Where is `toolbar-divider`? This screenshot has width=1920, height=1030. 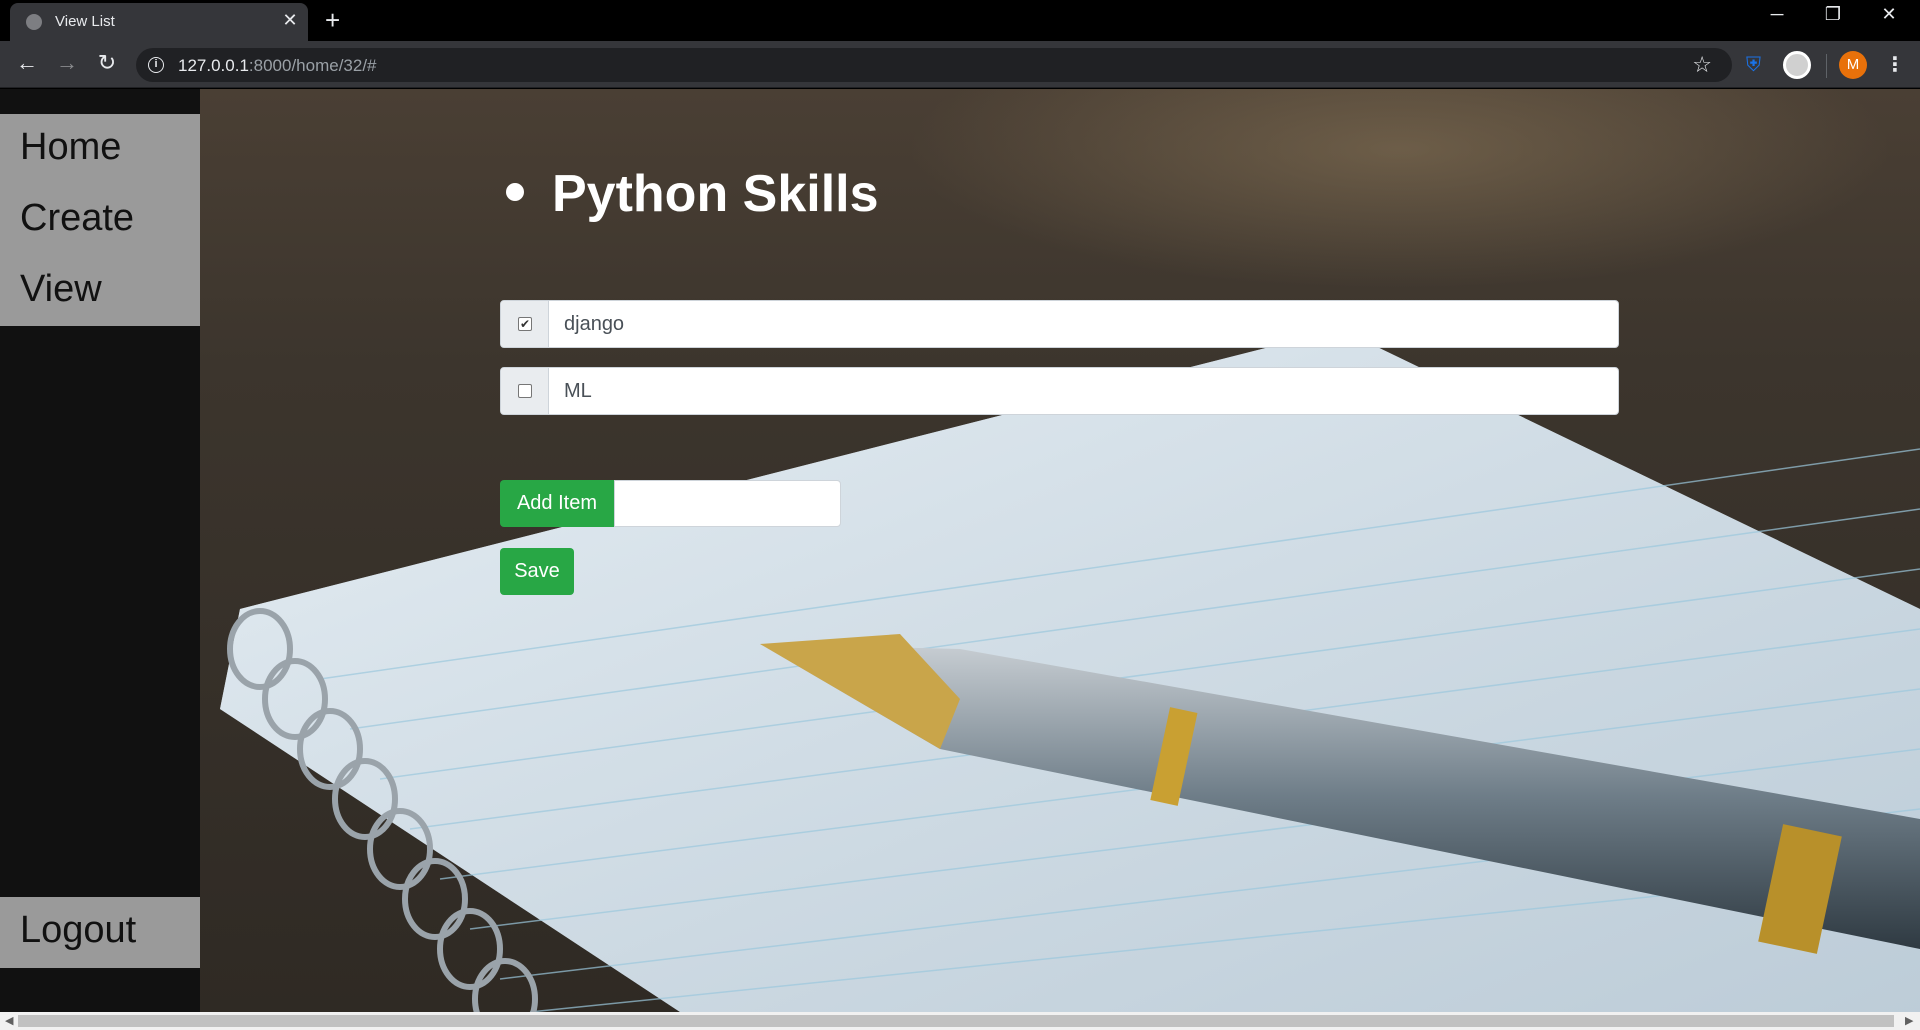
toolbar-divider is located at coordinates (1826, 66).